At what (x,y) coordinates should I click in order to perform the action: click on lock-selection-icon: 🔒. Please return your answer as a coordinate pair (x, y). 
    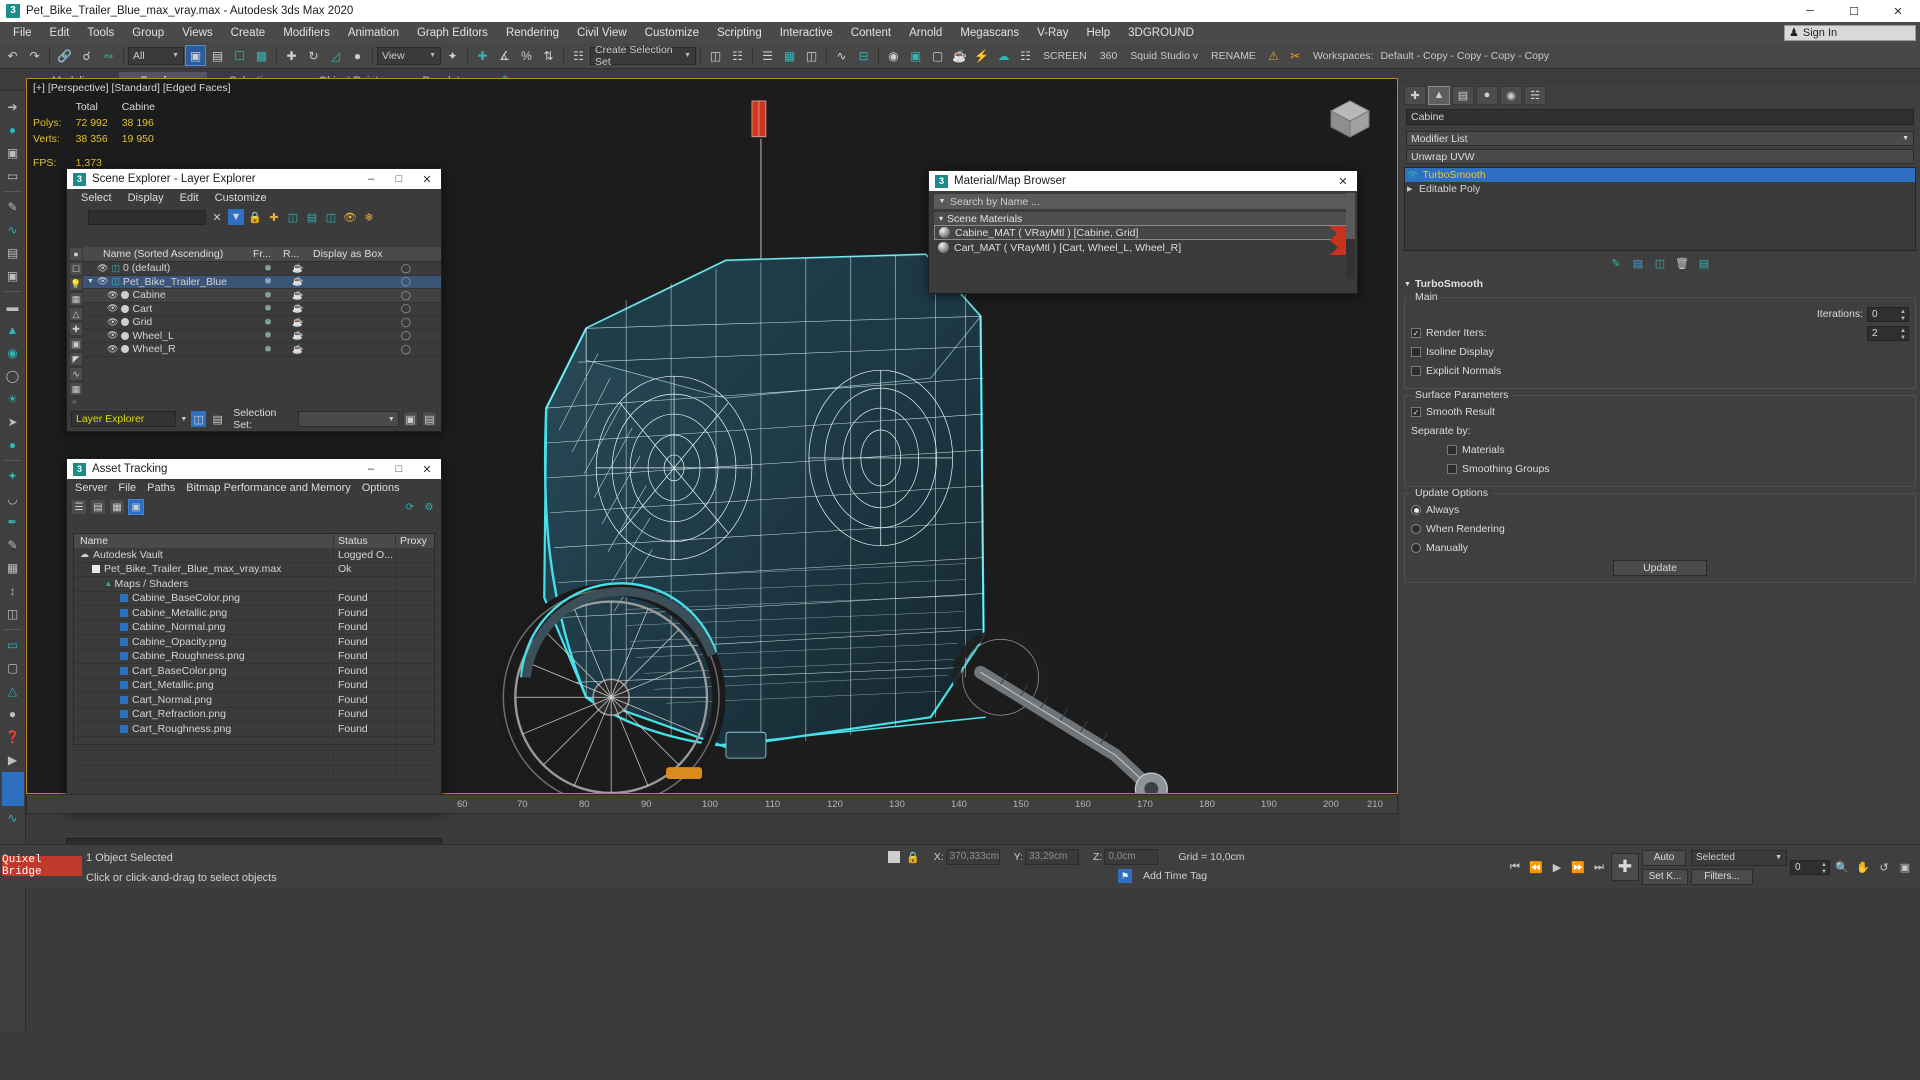
    Looking at the image, I should click on (913, 857).